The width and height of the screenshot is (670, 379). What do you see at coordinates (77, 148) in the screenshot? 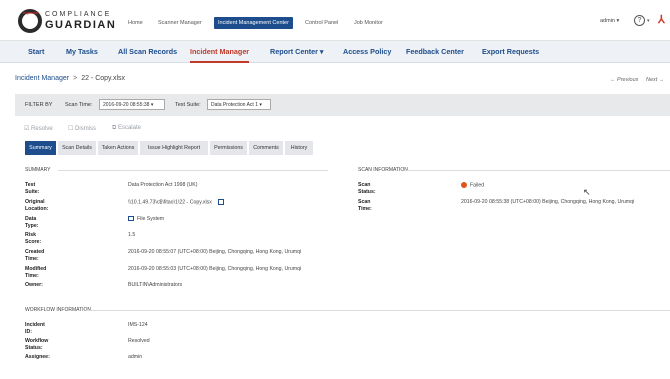
I see `tab-scan-details: Scan Details` at bounding box center [77, 148].